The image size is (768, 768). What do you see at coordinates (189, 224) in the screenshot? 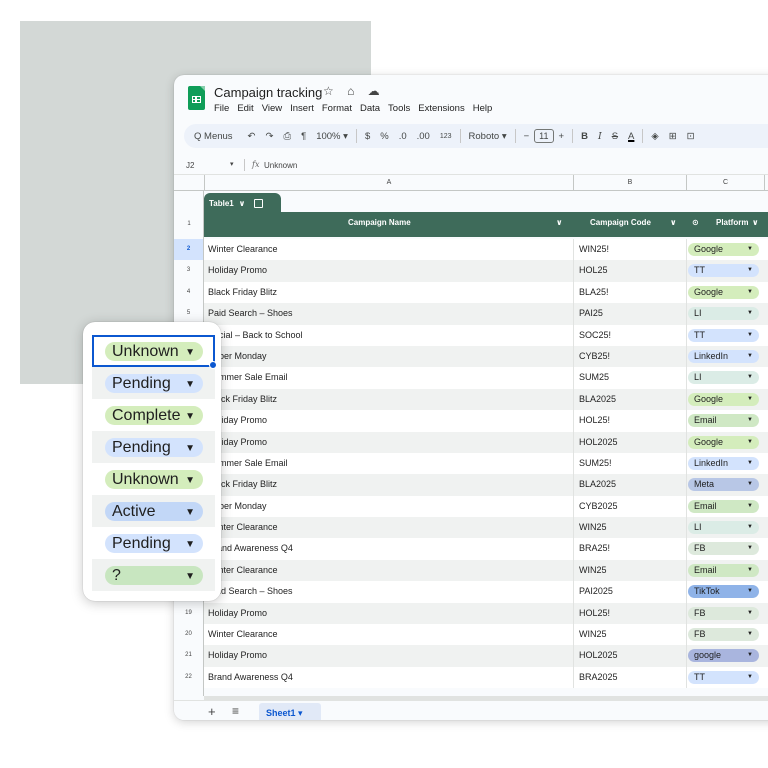
I see `row-number: 1` at bounding box center [189, 224].